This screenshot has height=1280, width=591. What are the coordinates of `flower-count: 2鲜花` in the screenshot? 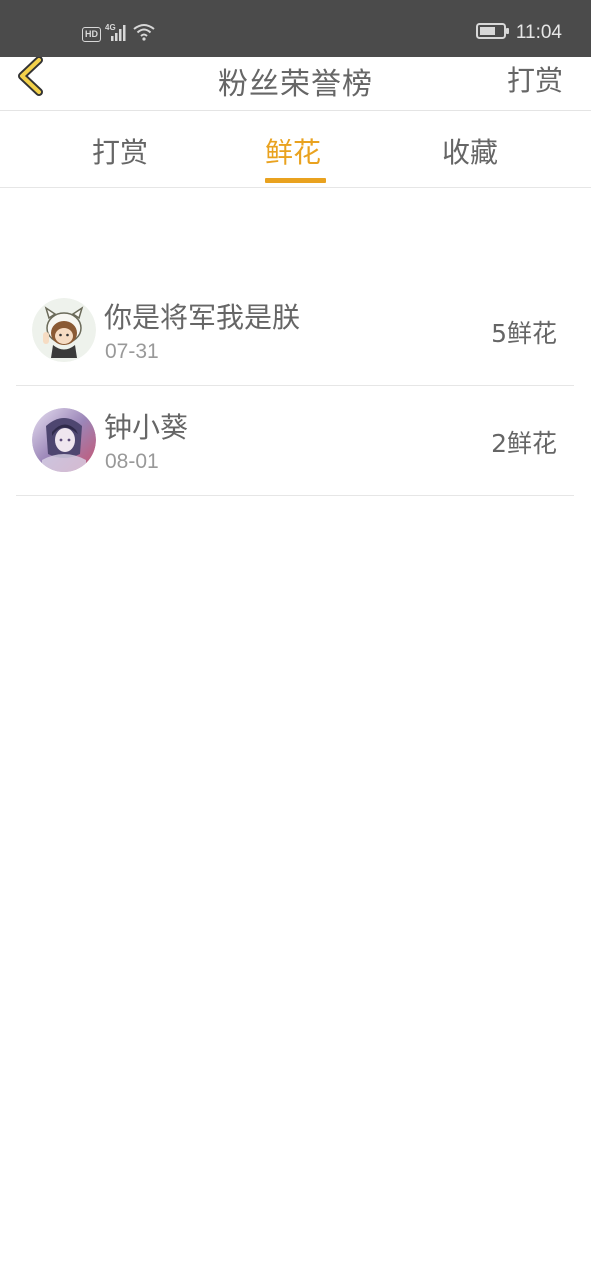 It's located at (524, 443).